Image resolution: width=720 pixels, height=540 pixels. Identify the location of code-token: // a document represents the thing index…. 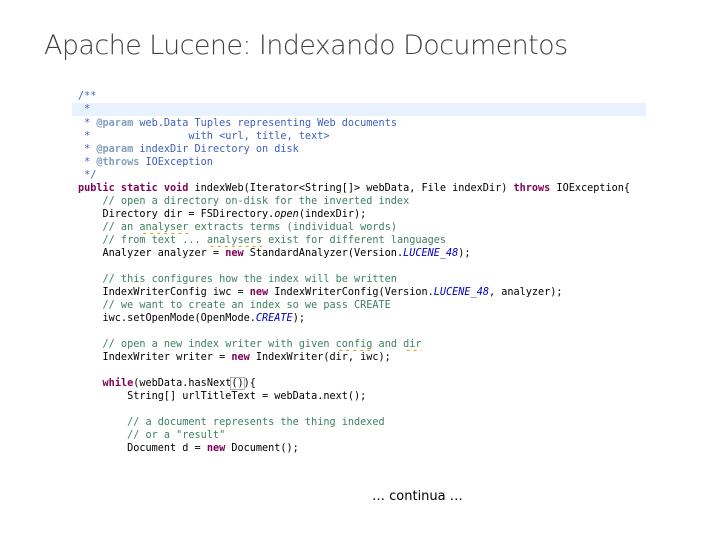
(231, 422).